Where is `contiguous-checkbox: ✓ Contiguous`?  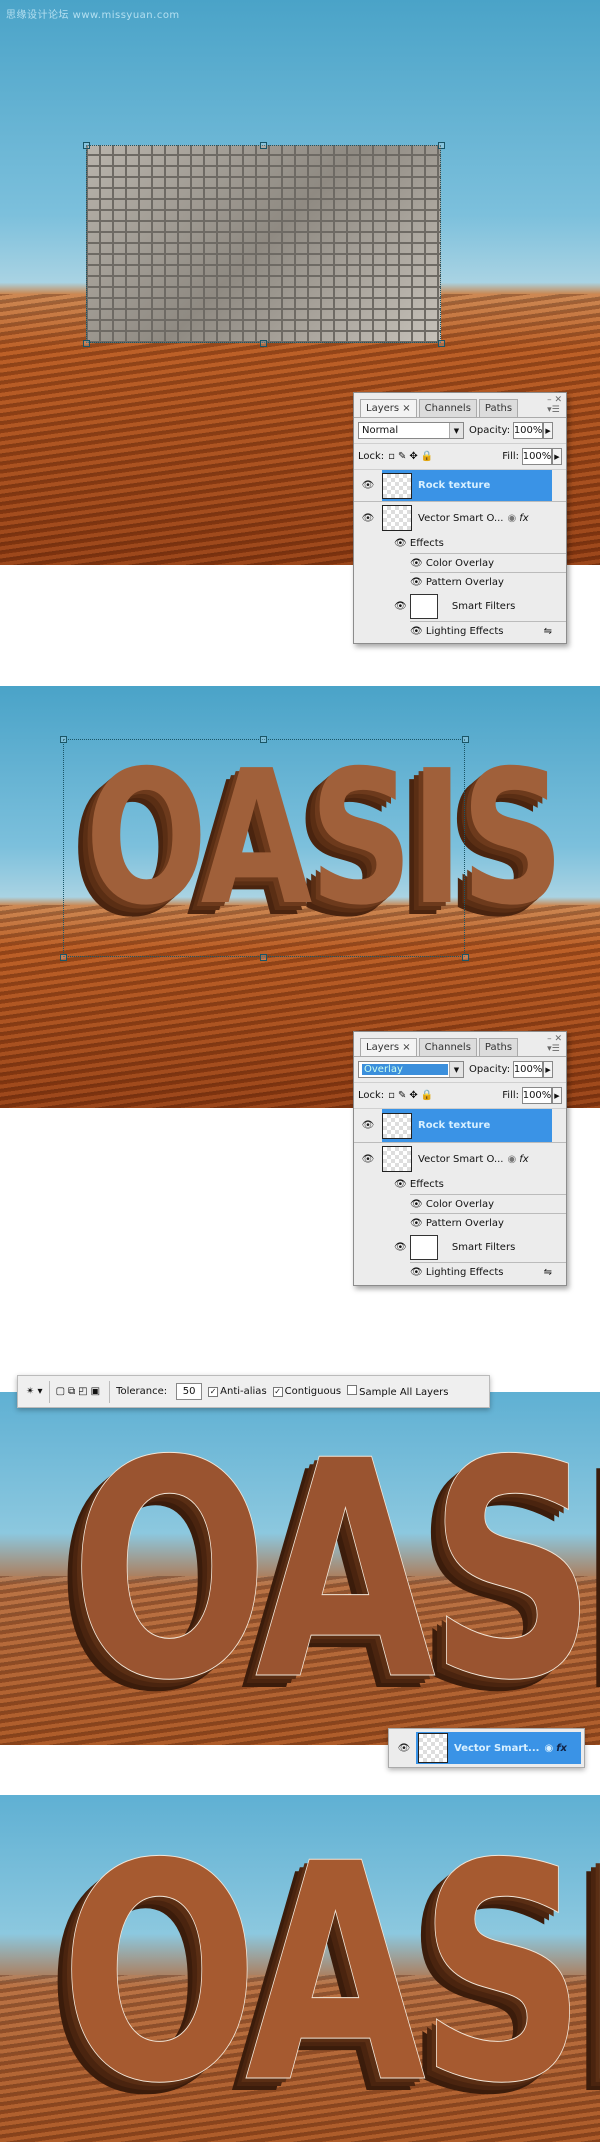
contiguous-checkbox: ✓ Contiguous is located at coordinates (306, 1391).